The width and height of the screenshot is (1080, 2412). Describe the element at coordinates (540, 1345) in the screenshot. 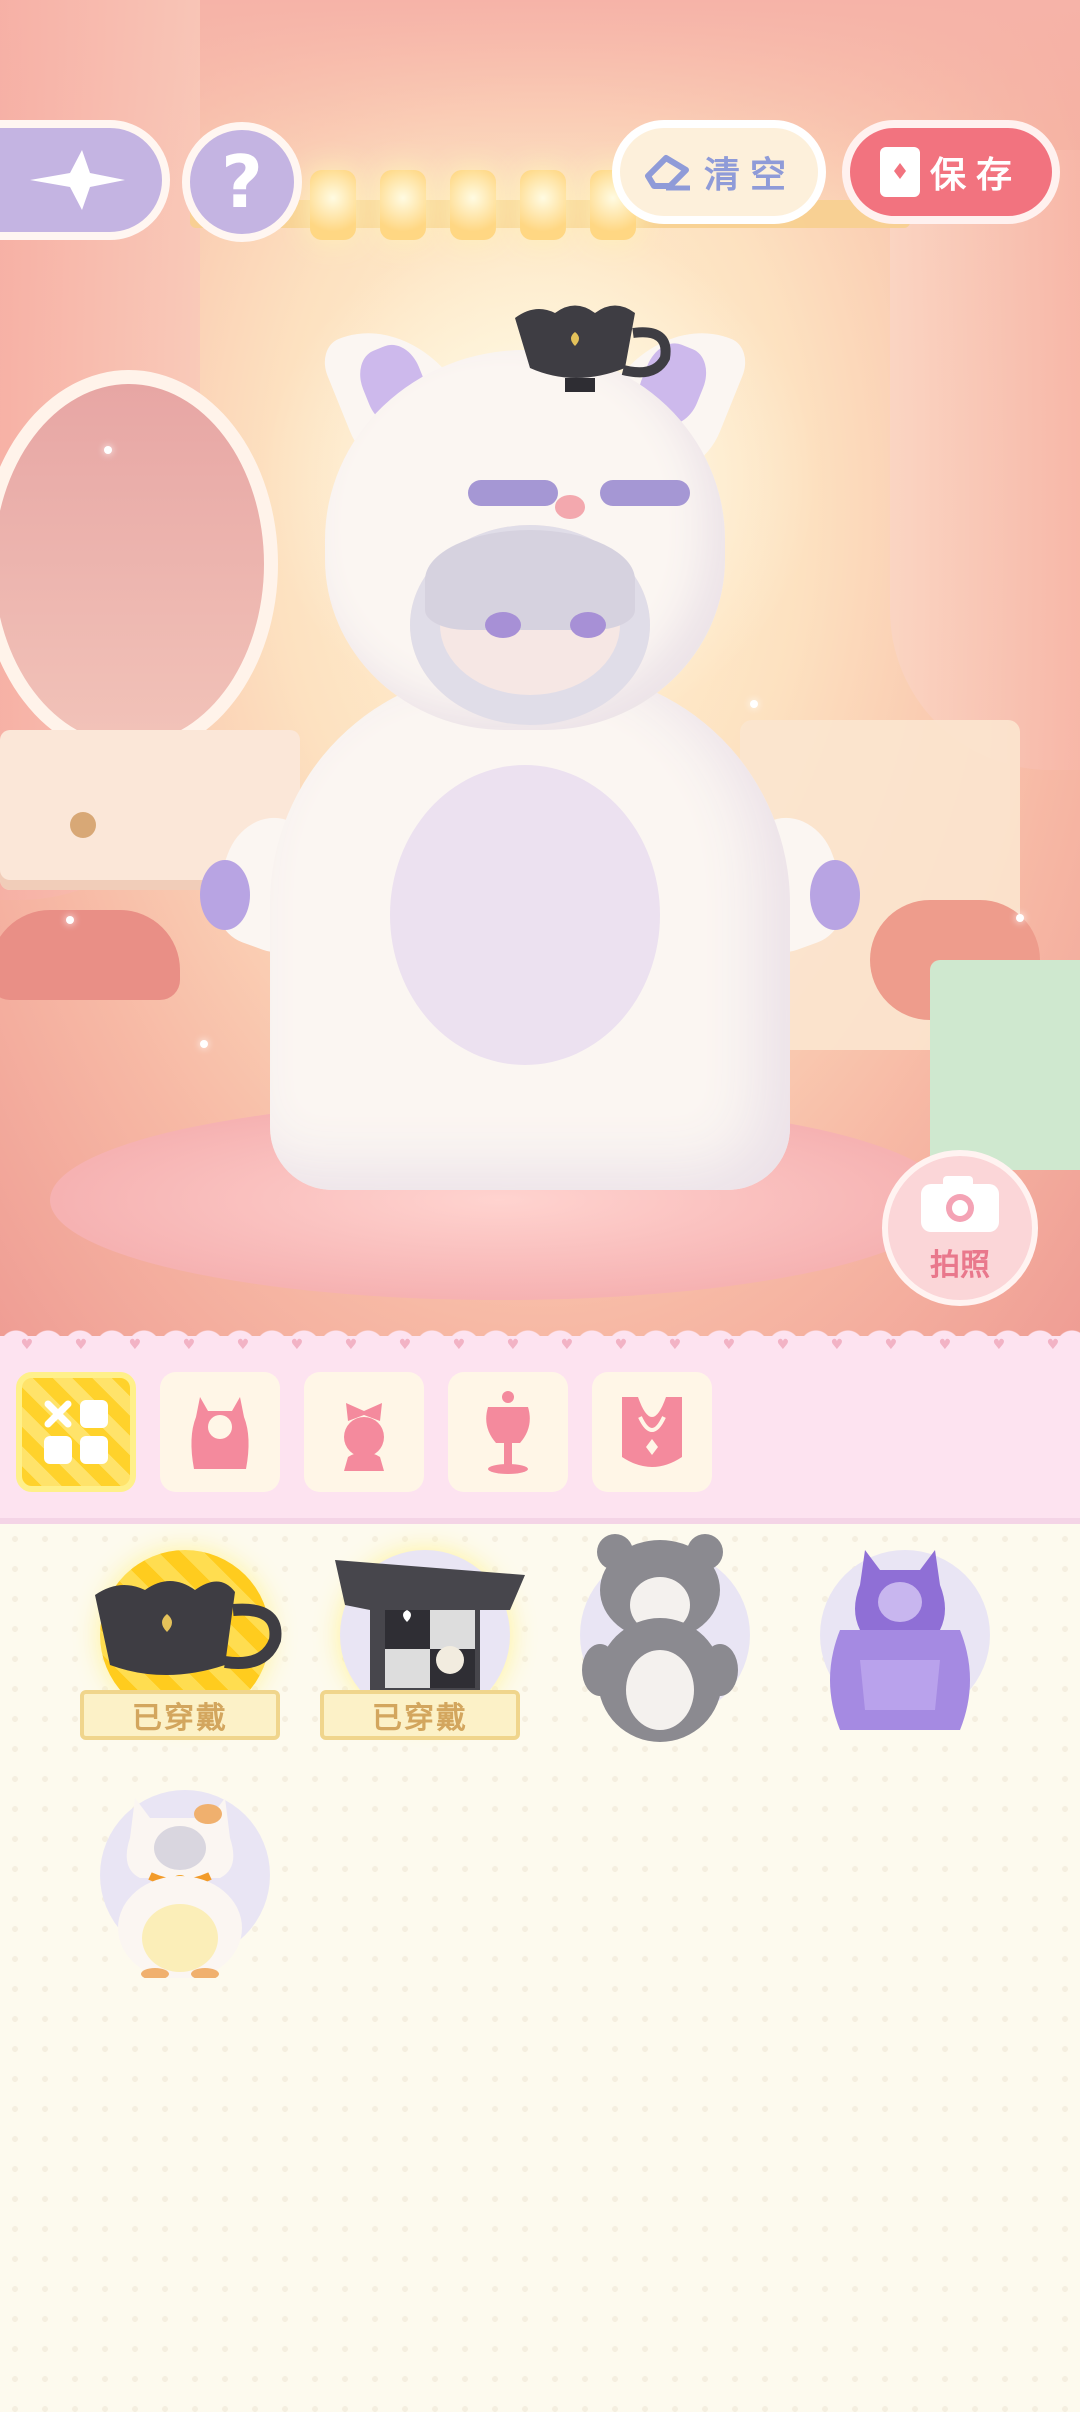

I see `heart-trim: ♥ ♥ ♥ ♥ ♥ ♥ ♥ ♥ ♥ ♥ ♥ ♥ ♥ ♥ ♥ ♥ ♥ ♥ ♥ ♥` at that location.